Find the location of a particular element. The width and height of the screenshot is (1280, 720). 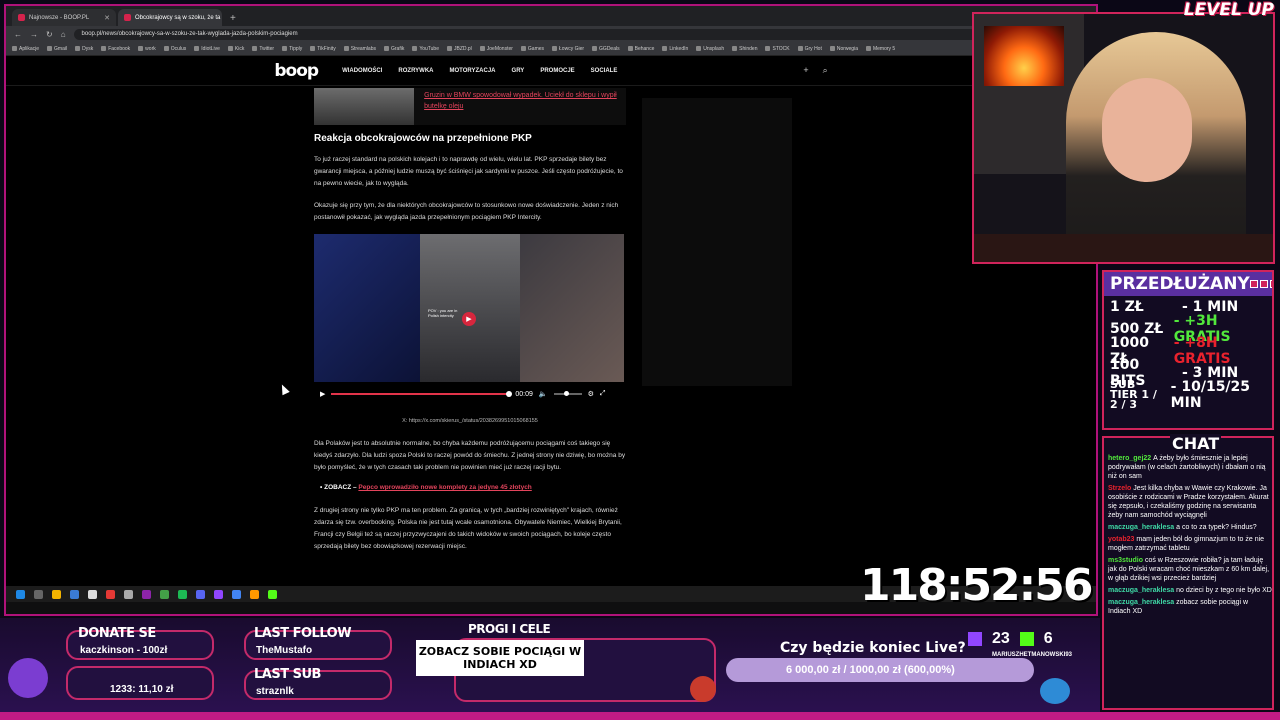

bookmark-item: Norwegia is located at coordinates (843, 49).